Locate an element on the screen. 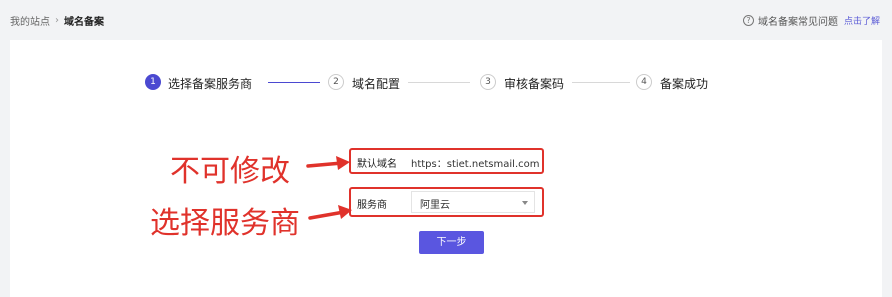 The image size is (892, 297). next-step-button: 下一步 is located at coordinates (451, 242).